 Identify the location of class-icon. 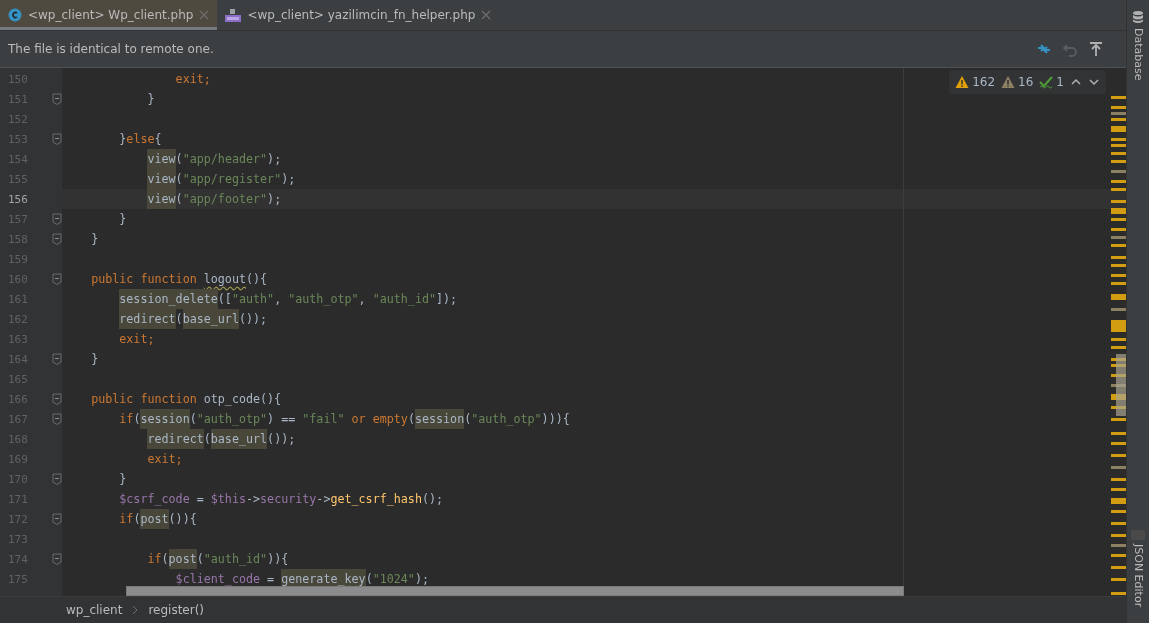
(15, 15).